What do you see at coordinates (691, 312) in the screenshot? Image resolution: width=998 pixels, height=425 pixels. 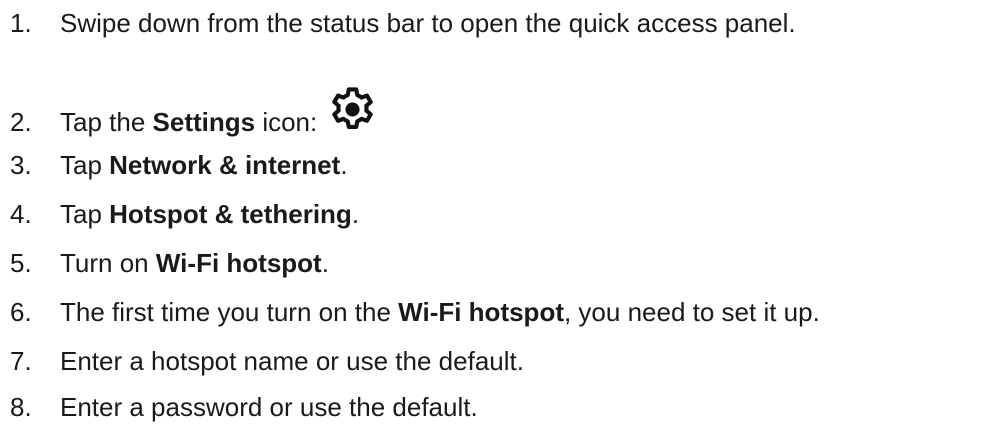 I see `step-text-post: , you need to set it up.` at bounding box center [691, 312].